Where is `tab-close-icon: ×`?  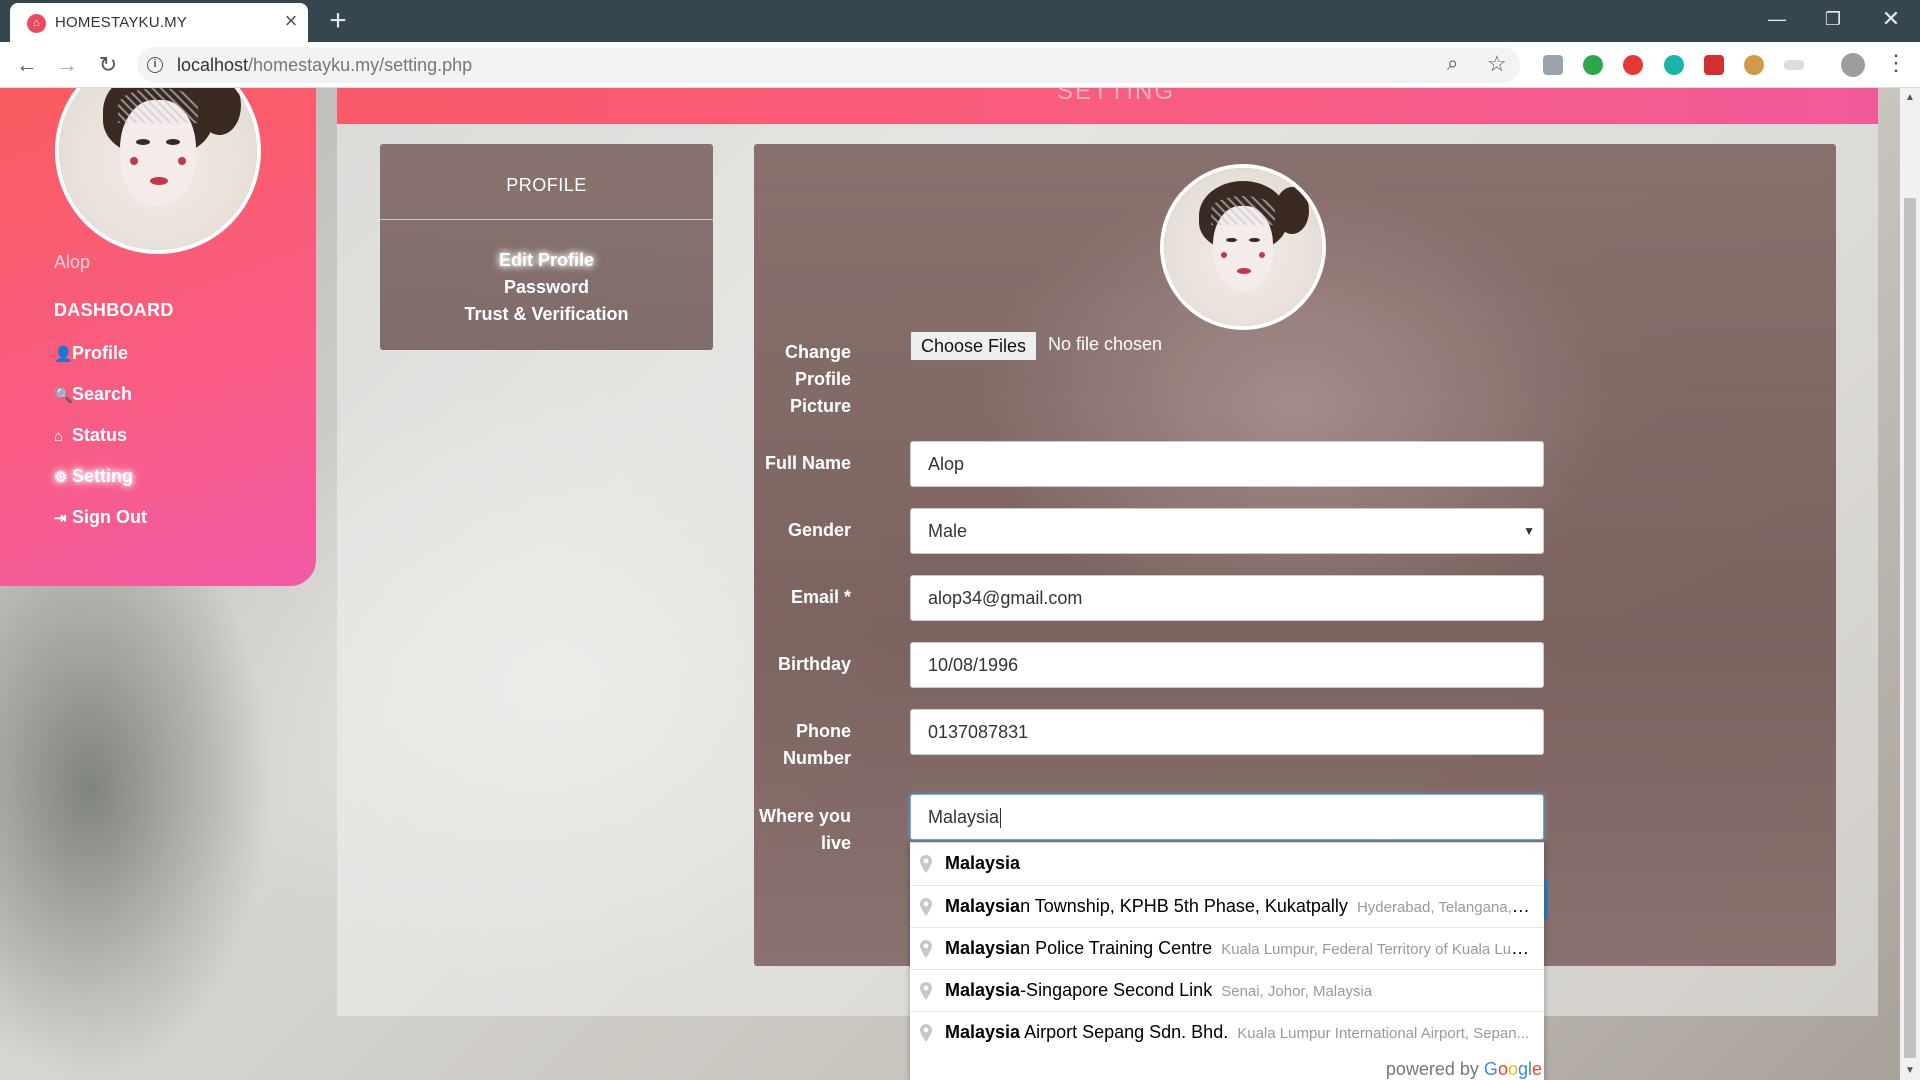 tab-close-icon: × is located at coordinates (291, 21).